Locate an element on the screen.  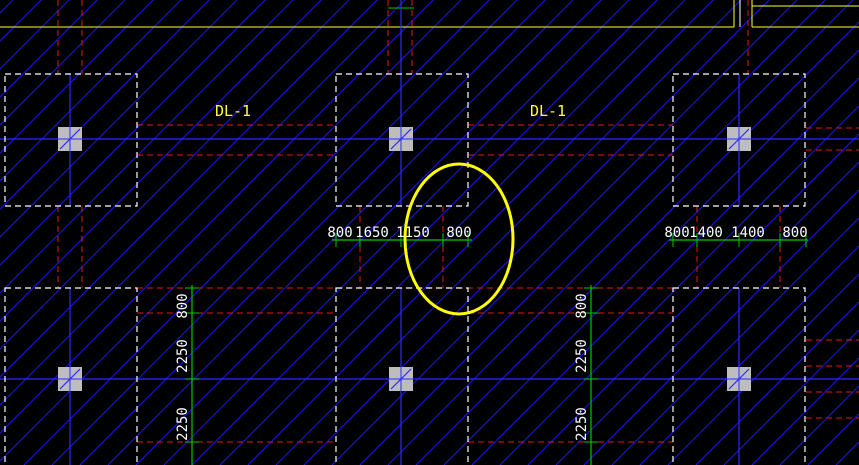
dimension-col-right: 800 2250 2250 is located at coordinates (582, 367).